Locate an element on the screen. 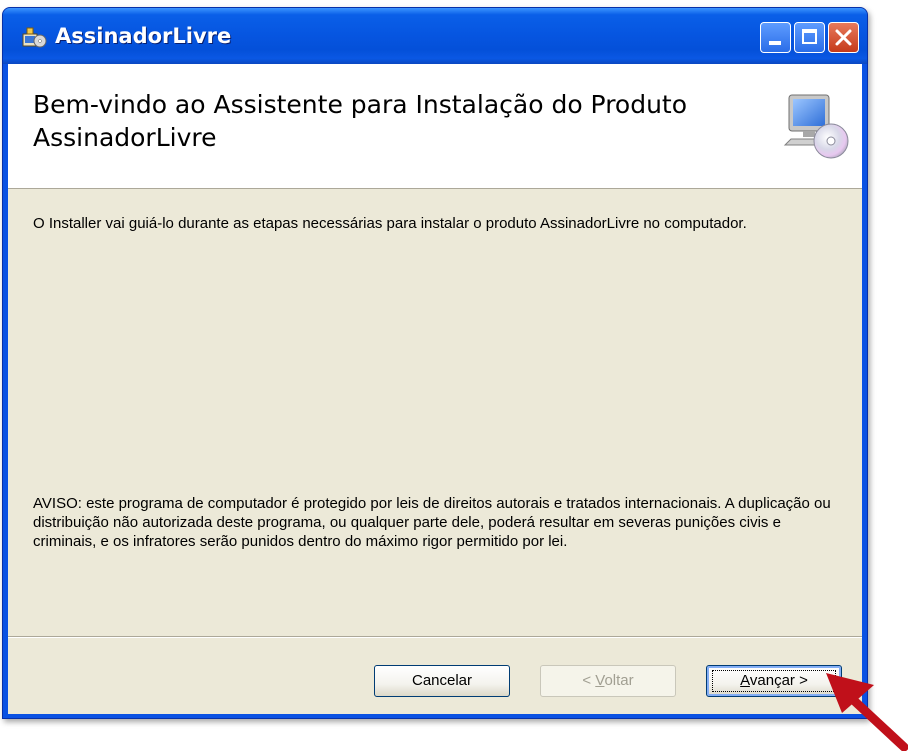 Image resolution: width=909 pixels, height=751 pixels. footer-divider is located at coordinates (435, 636).